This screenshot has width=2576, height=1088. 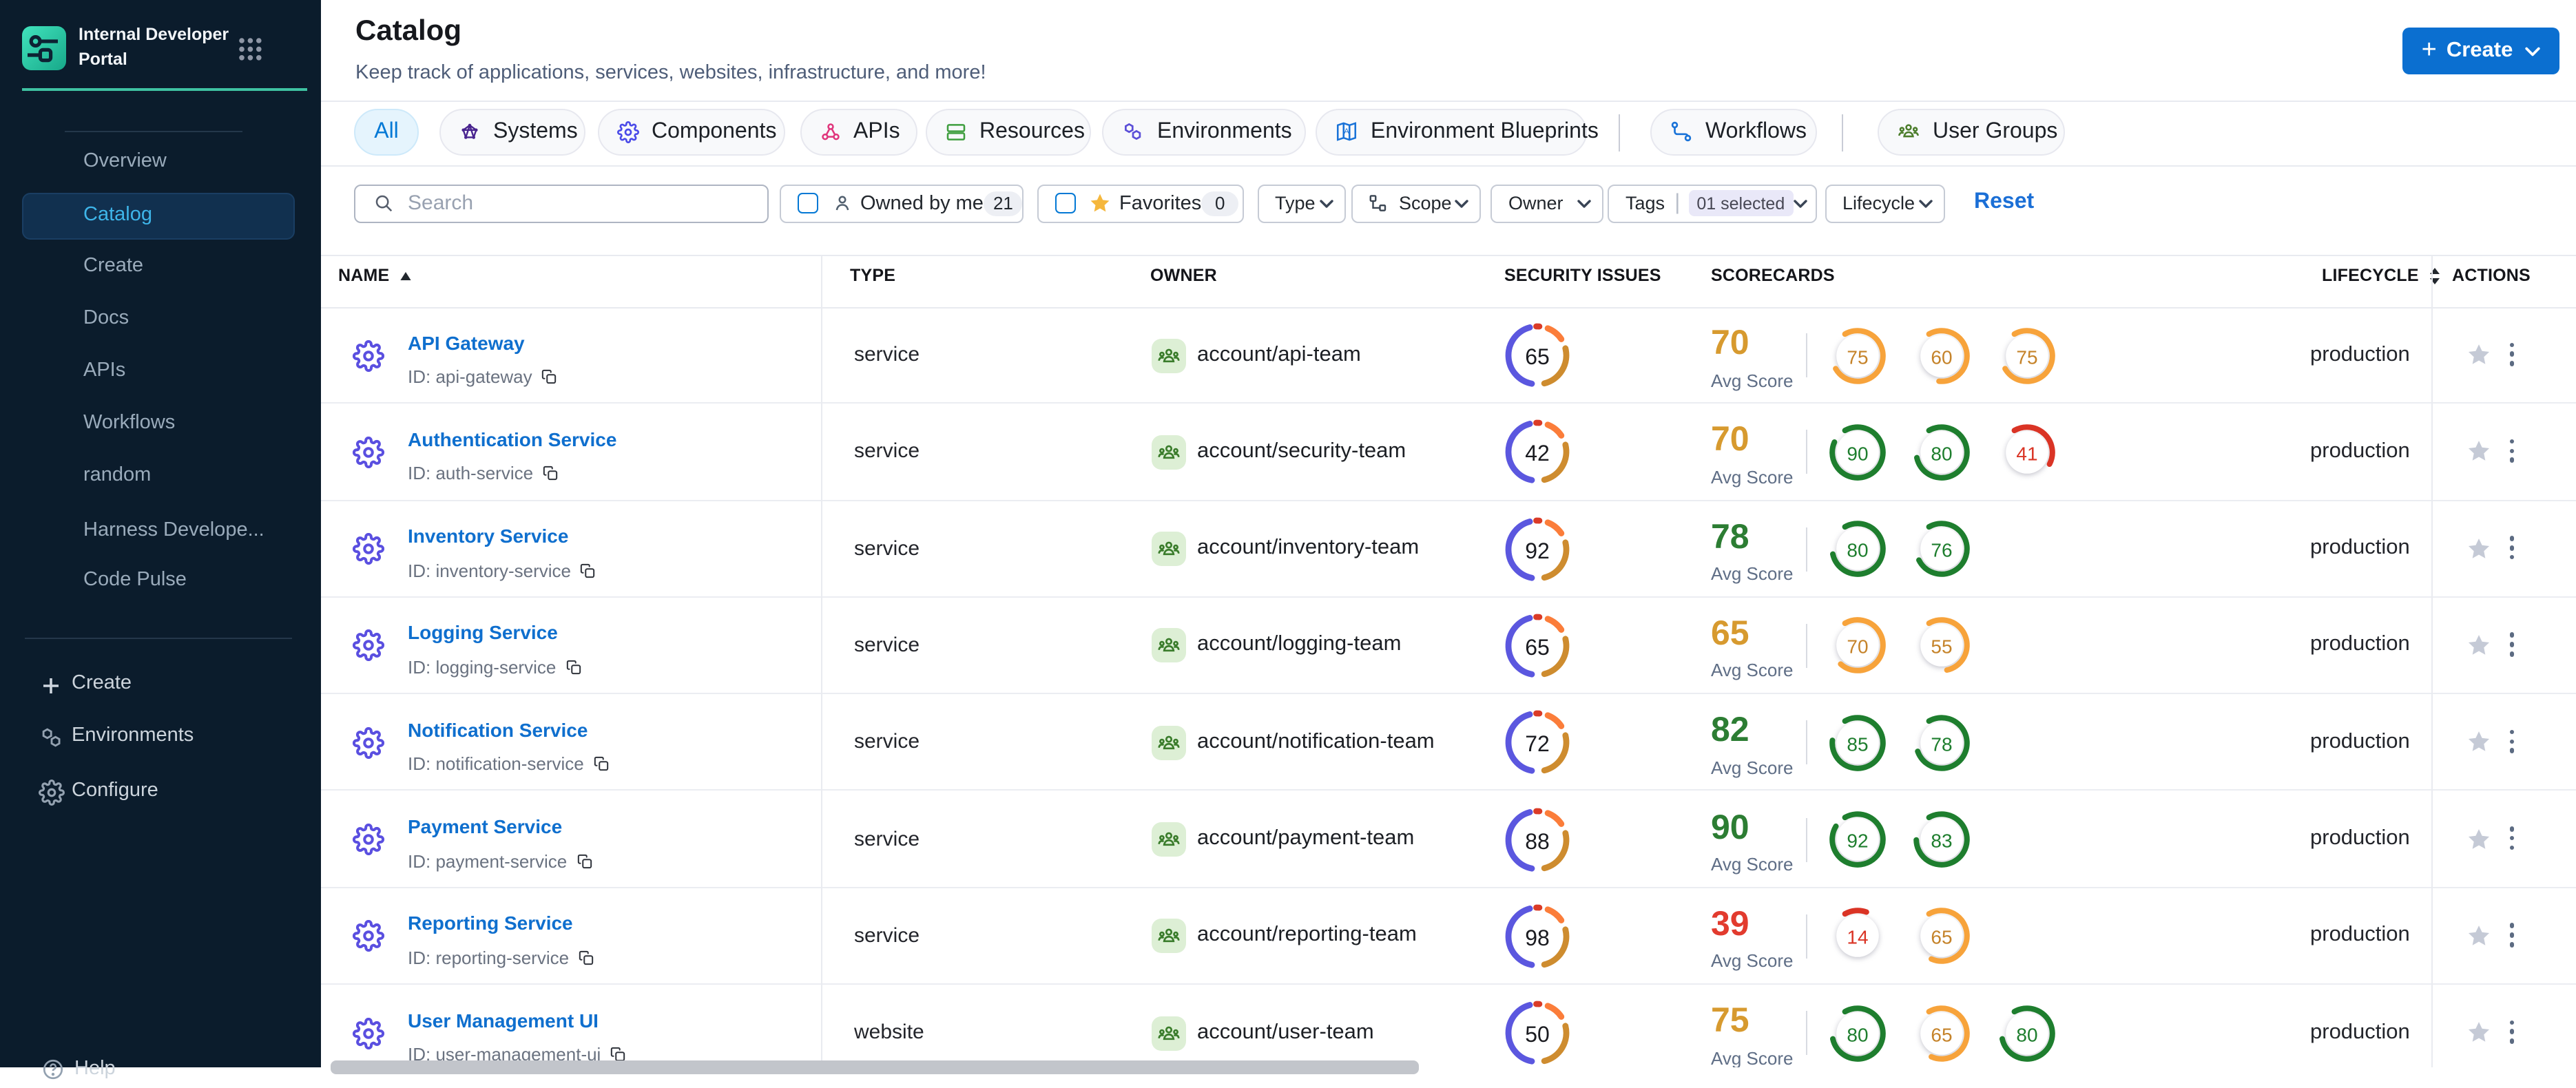 What do you see at coordinates (2026, 453) in the screenshot?
I see `svg-text: 41` at bounding box center [2026, 453].